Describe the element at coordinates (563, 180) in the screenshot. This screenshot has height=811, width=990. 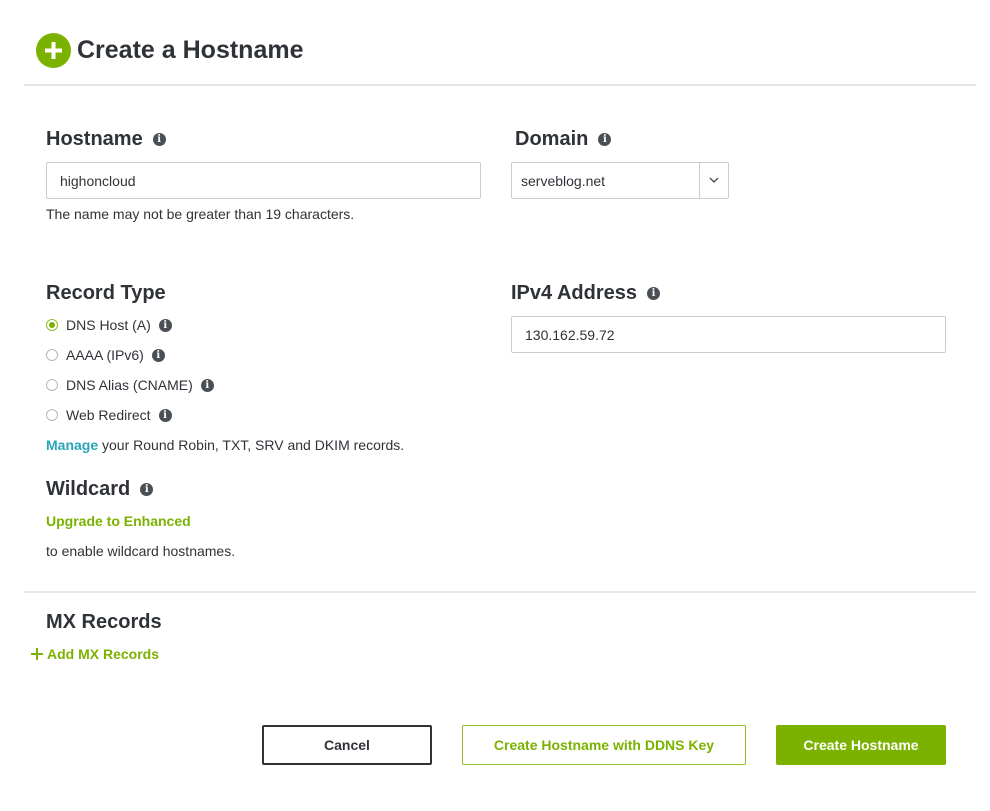
I see `domain-select-value: serveblog.net` at that location.